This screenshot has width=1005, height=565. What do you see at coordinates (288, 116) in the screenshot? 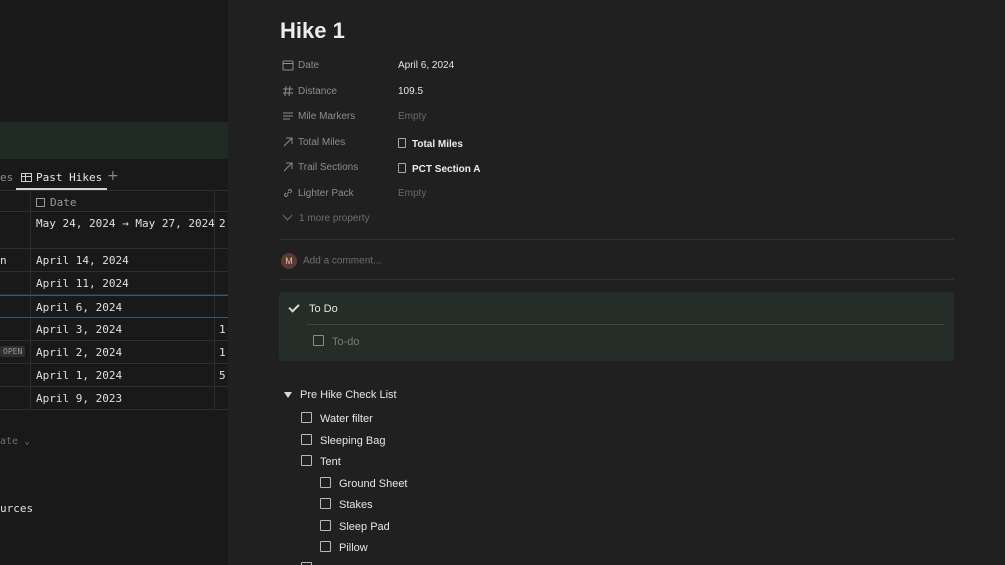
I see `list-icon` at bounding box center [288, 116].